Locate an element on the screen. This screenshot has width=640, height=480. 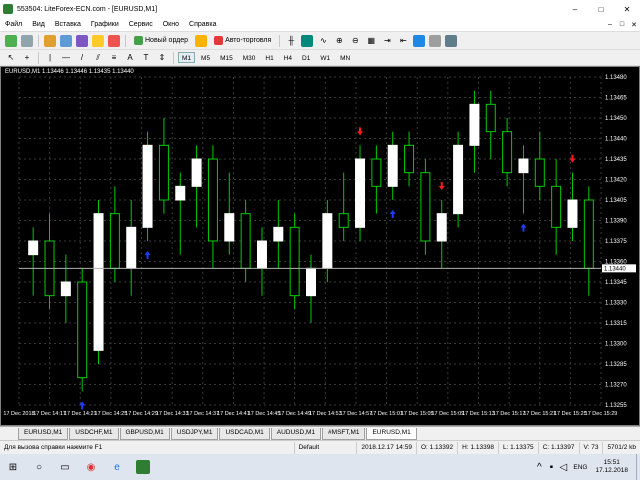
cursor-icon: ↖ is located at coordinates (11, 58).